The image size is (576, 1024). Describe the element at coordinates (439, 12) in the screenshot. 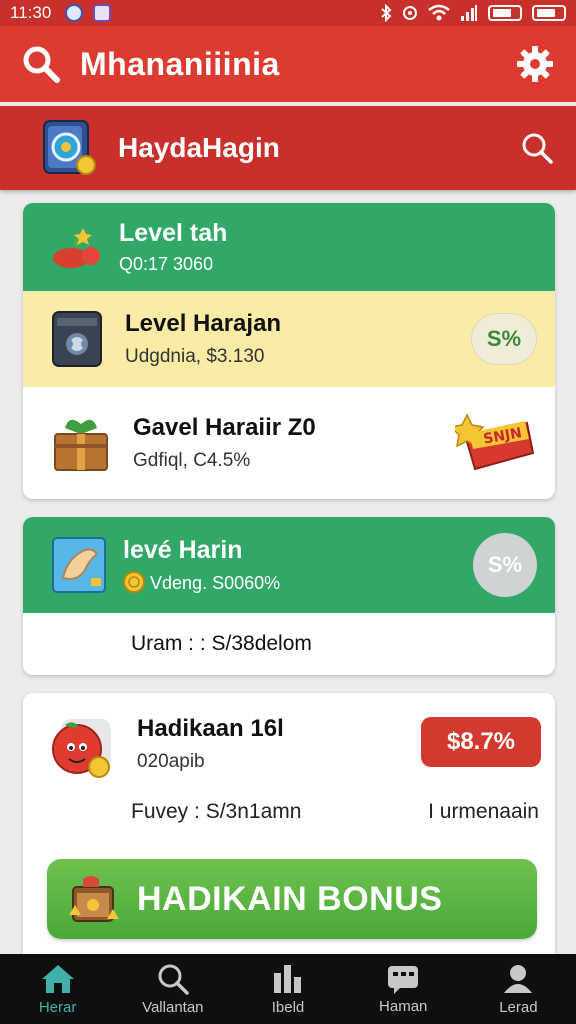

I see `wifi-icon` at that location.